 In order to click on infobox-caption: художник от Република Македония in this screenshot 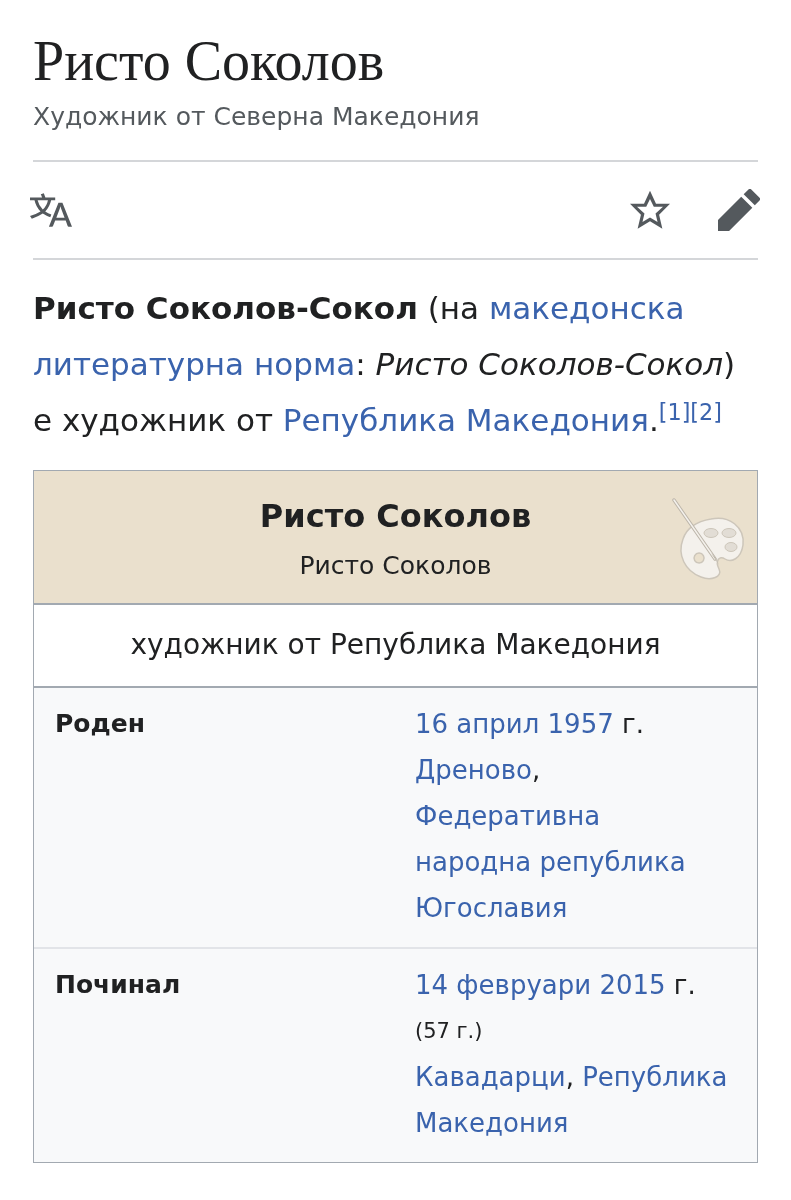, I will do `click(395, 646)`.